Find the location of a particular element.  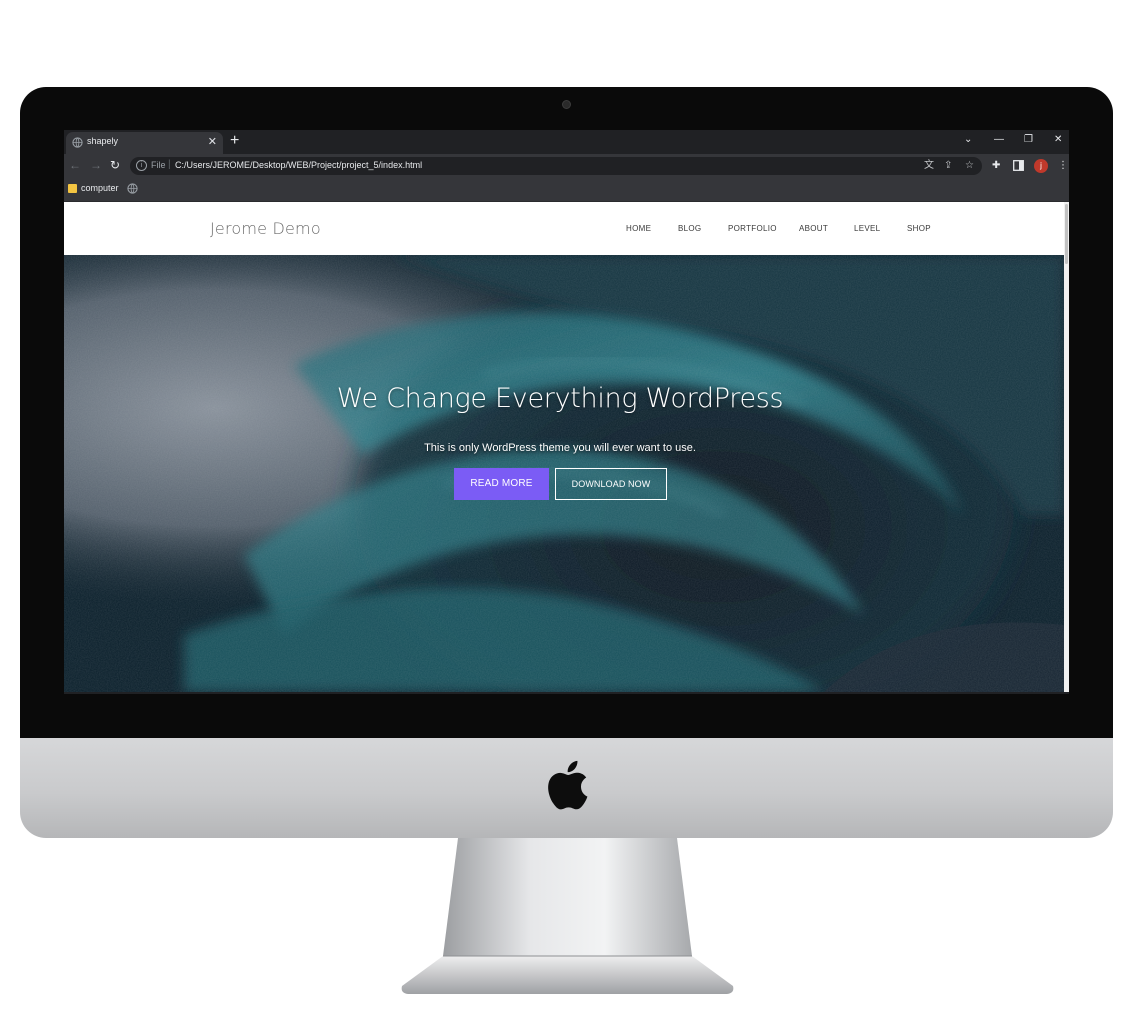

monitor-stand is located at coordinates (567, 916).